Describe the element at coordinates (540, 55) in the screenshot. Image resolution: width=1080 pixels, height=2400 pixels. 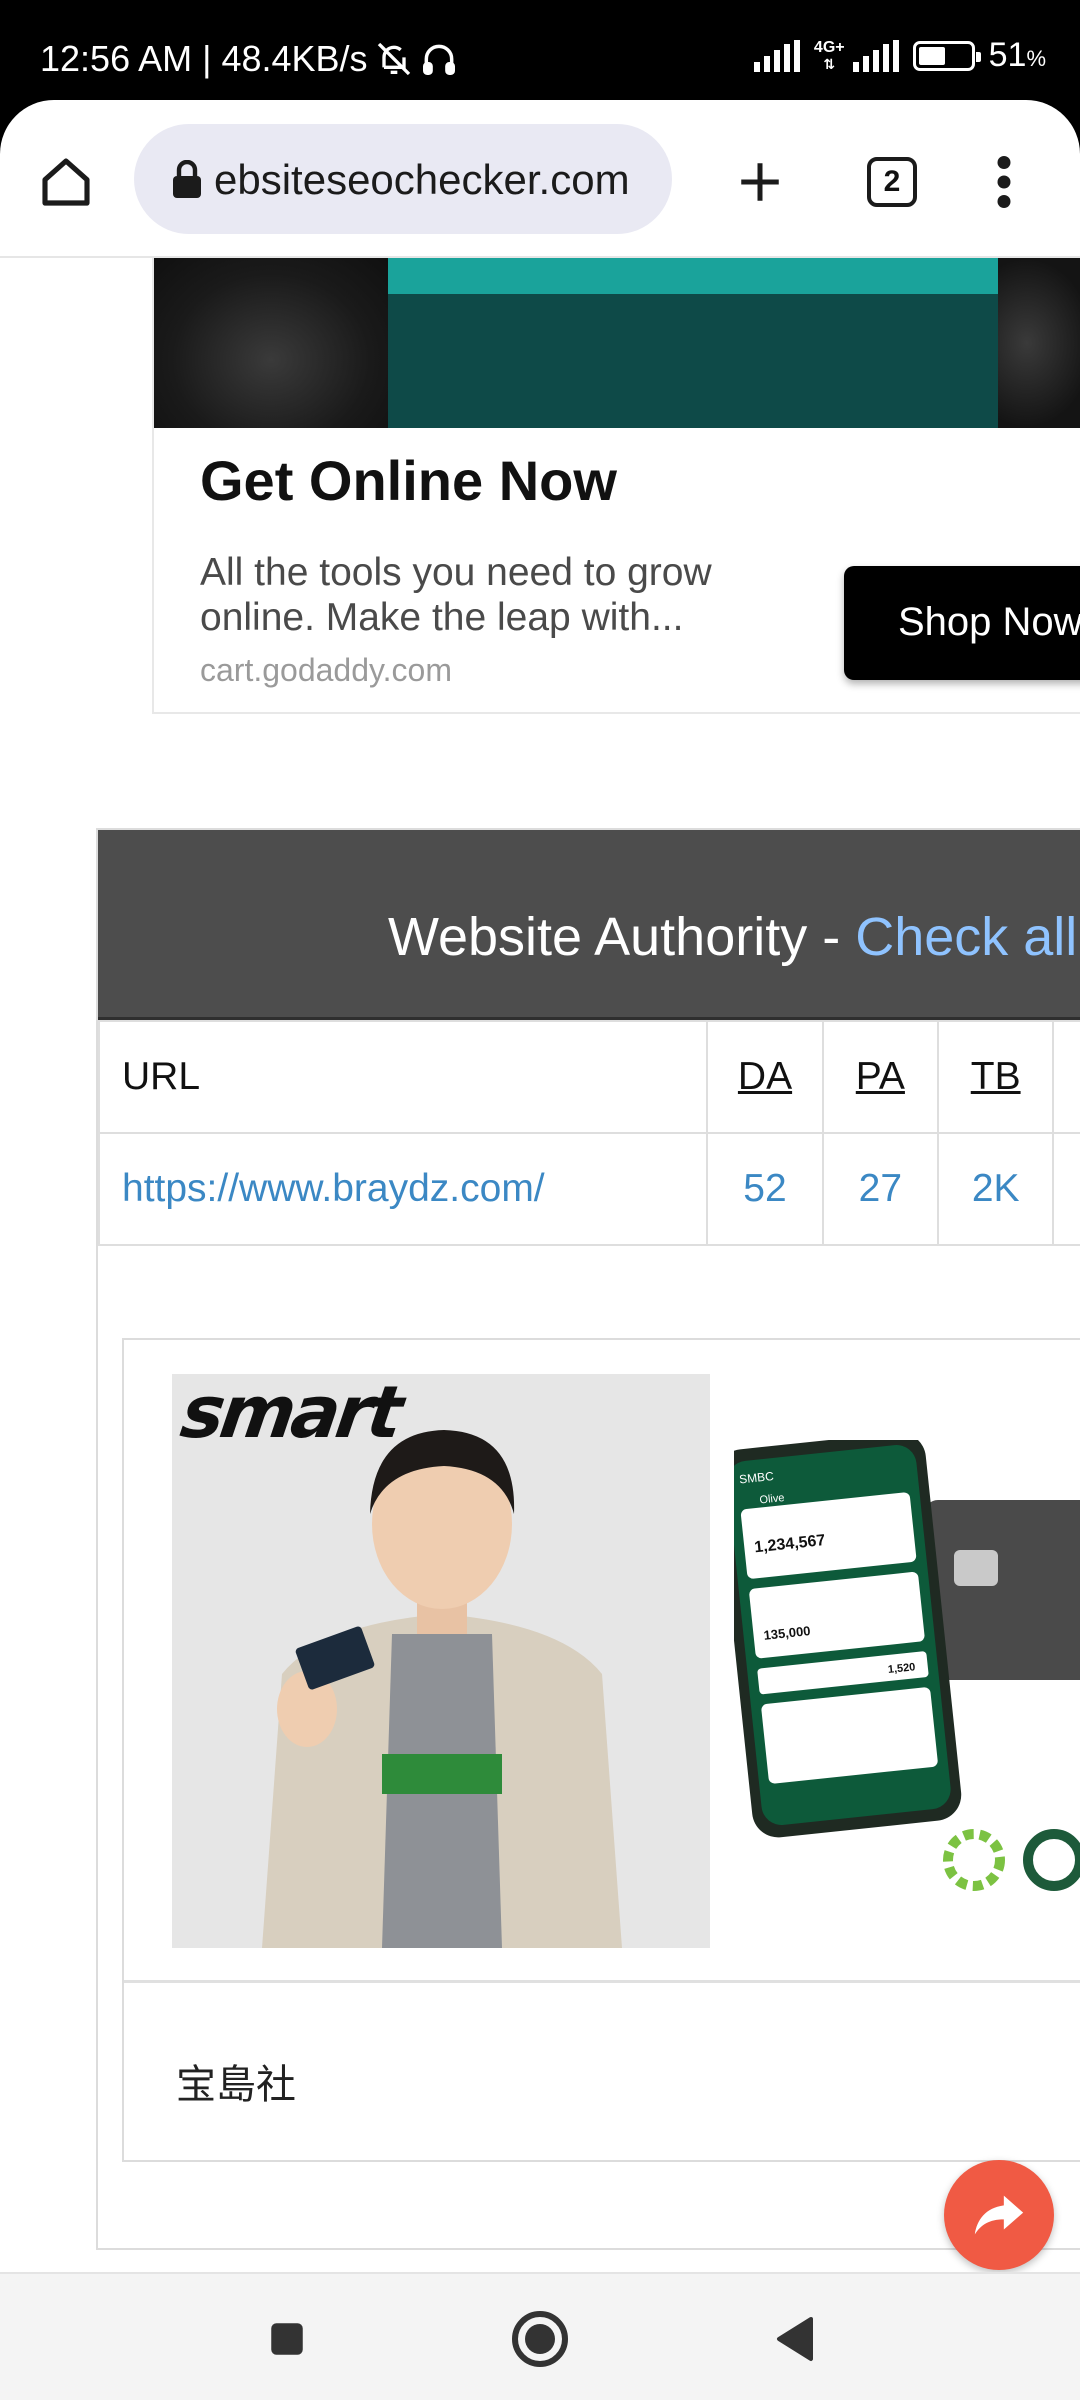
I see `status-bar: 12:56 AM | 48.4KB/s 4G+ ⇅ 51%` at that location.